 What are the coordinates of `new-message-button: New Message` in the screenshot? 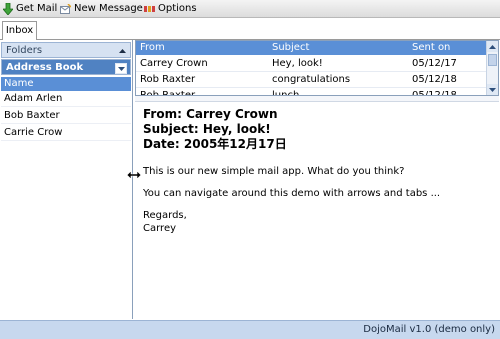 It's located at (101, 8).